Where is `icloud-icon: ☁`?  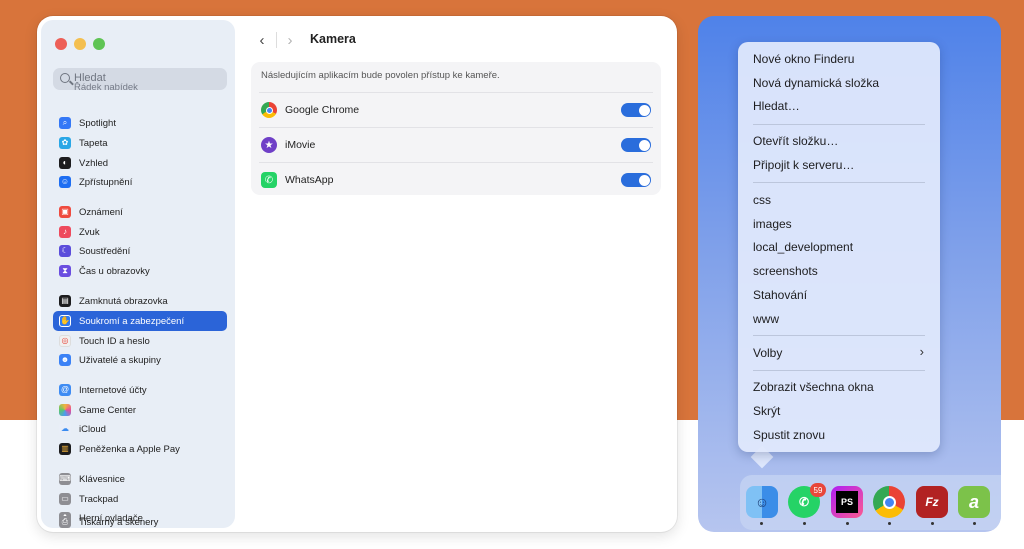 icloud-icon: ☁ is located at coordinates (65, 429).